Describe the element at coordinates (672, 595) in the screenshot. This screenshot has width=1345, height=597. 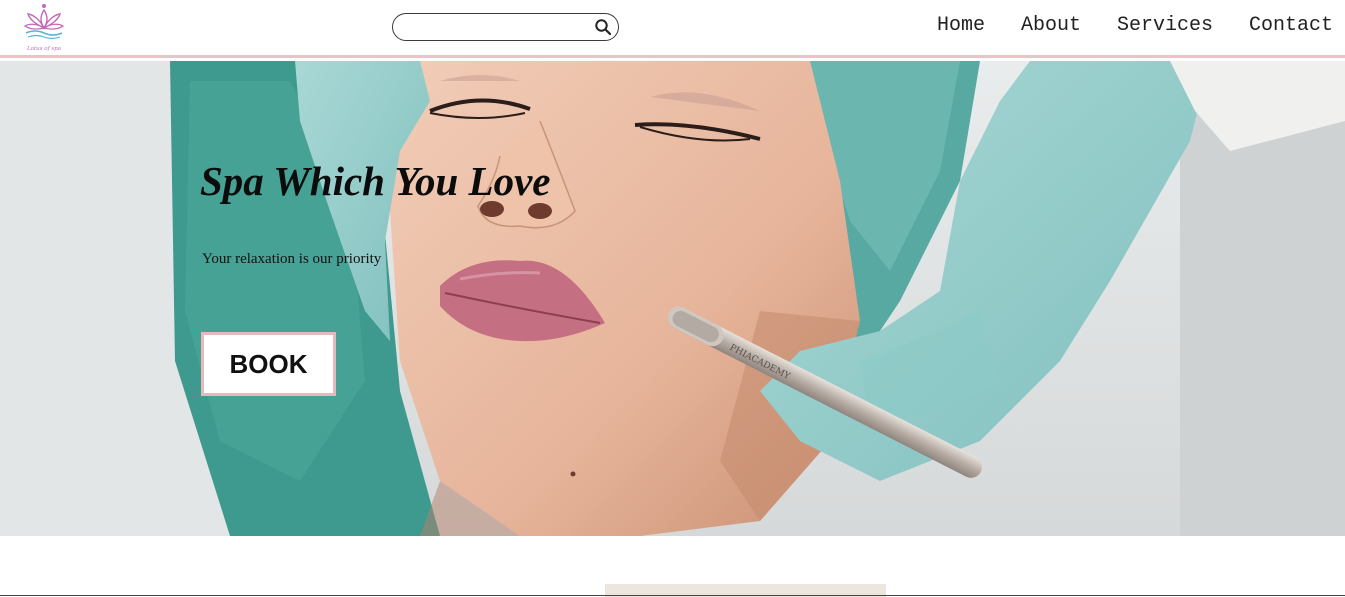
I see `section-divider` at that location.